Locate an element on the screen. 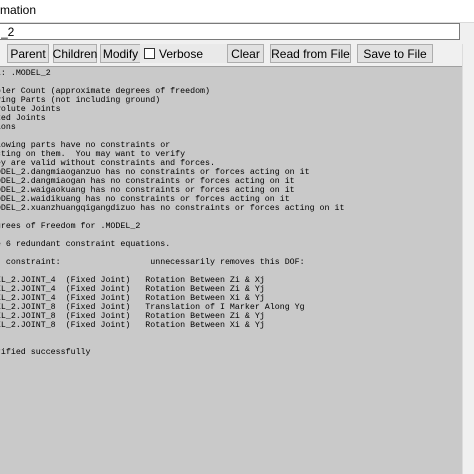  window-edge-scrollbar is located at coordinates (468, 259).